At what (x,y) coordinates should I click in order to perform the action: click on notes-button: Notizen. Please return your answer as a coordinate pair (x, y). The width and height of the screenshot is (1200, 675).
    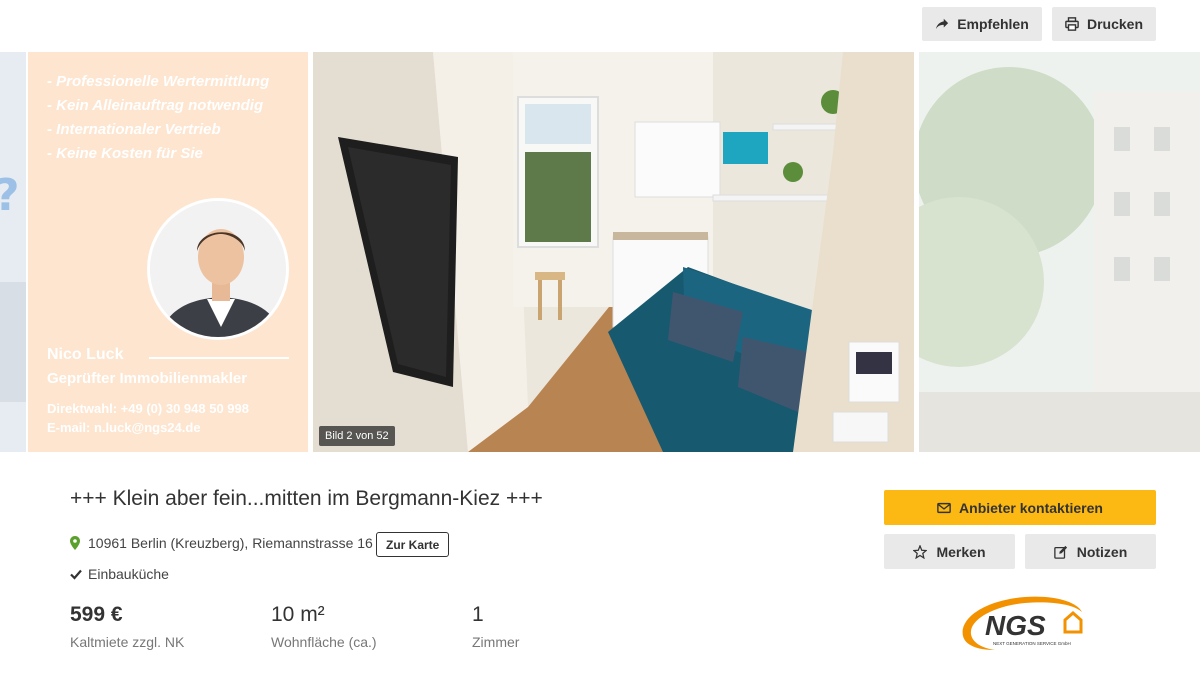
    Looking at the image, I should click on (1090, 551).